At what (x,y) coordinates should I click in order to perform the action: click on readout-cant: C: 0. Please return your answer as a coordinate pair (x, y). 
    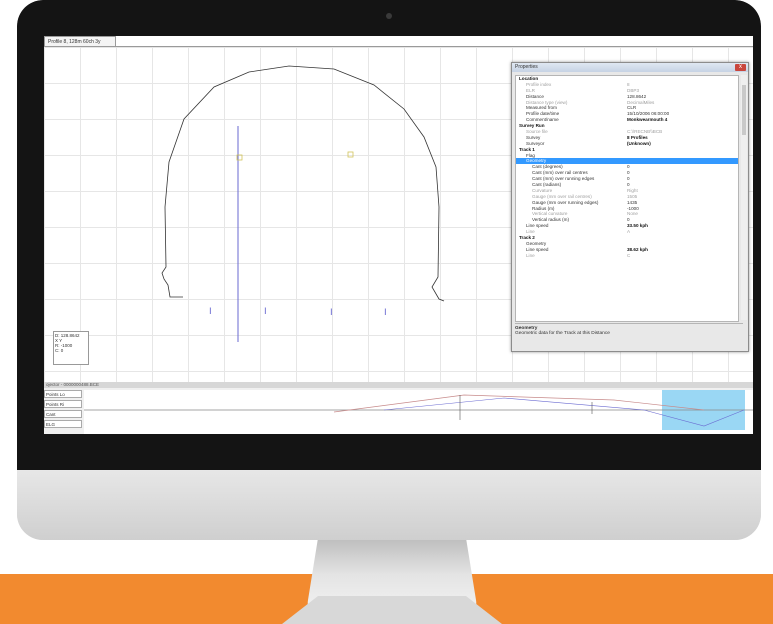
    Looking at the image, I should click on (59, 350).